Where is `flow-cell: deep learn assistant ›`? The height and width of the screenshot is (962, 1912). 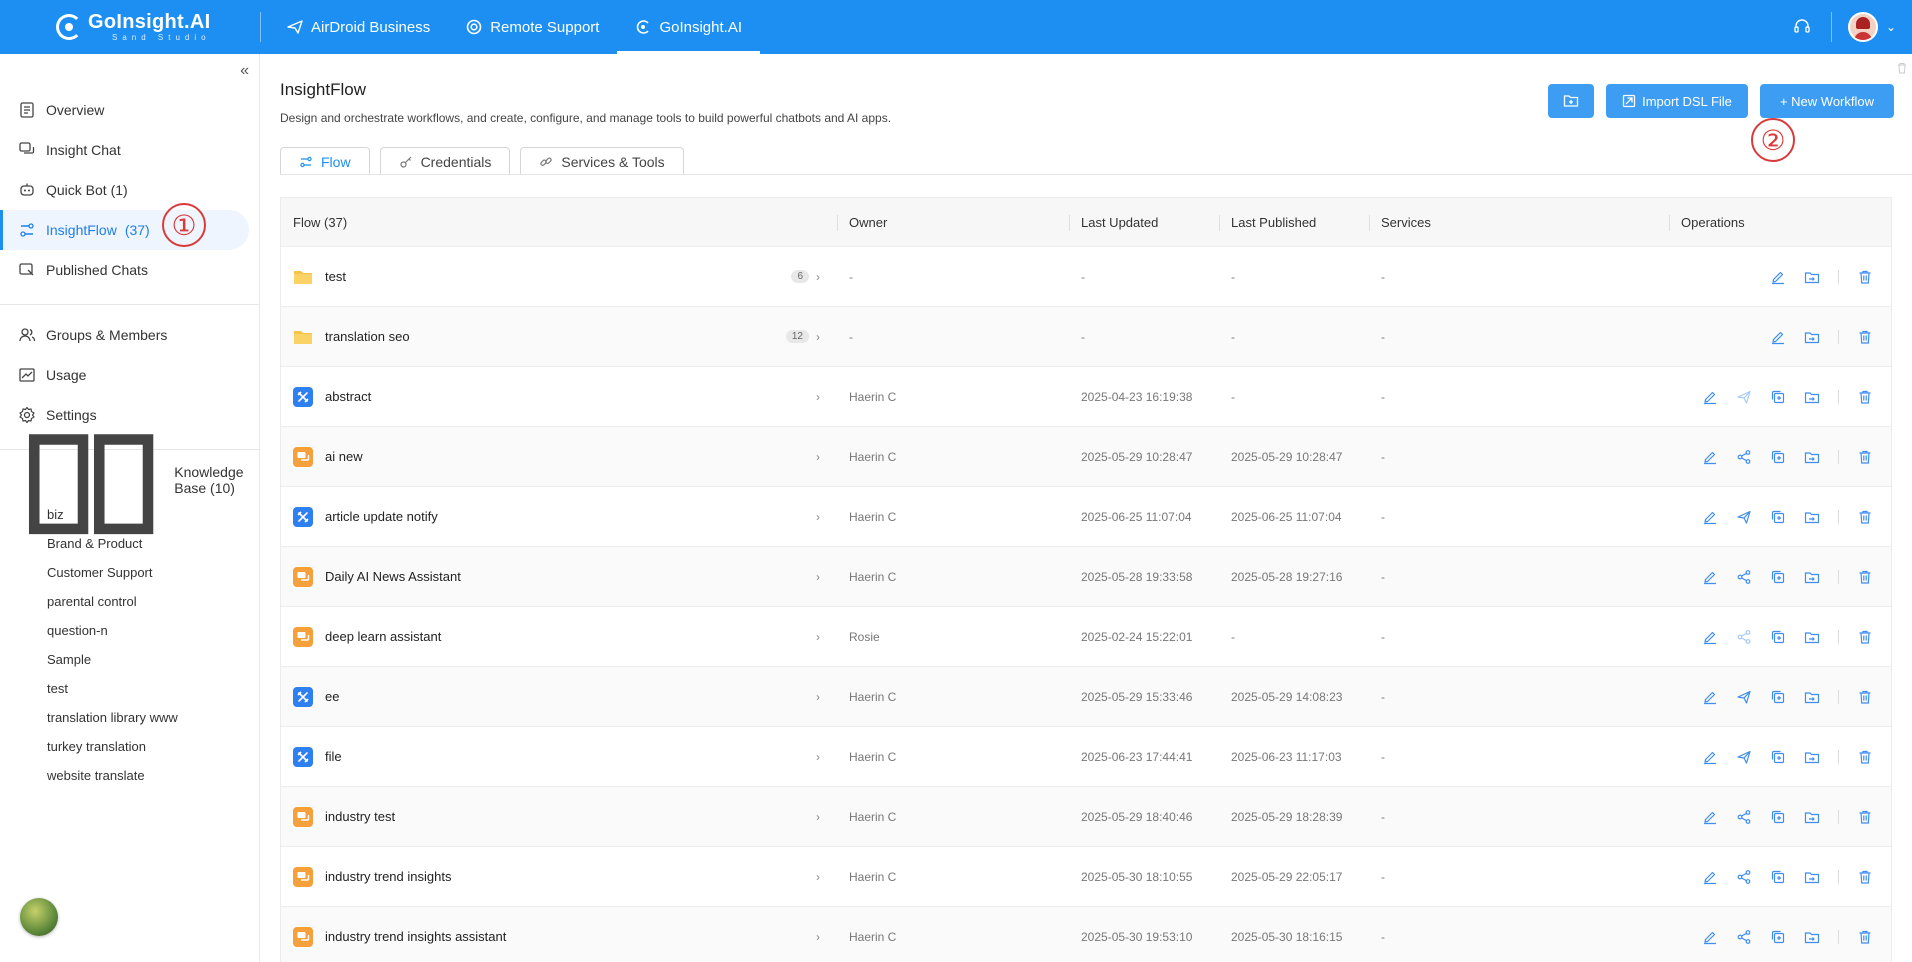 flow-cell: deep learn assistant › is located at coordinates (559, 636).